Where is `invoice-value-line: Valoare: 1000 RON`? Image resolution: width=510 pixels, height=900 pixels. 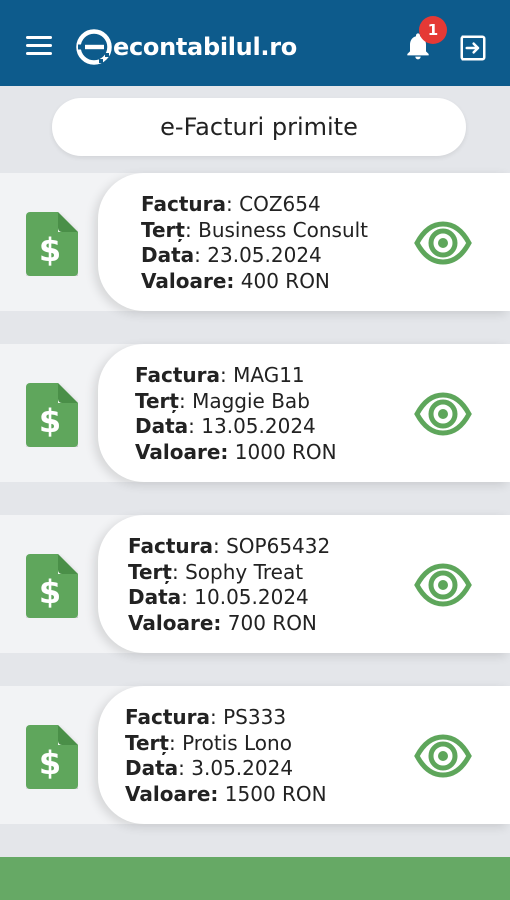
invoice-value-line: Valoare: 1000 RON is located at coordinates (236, 451).